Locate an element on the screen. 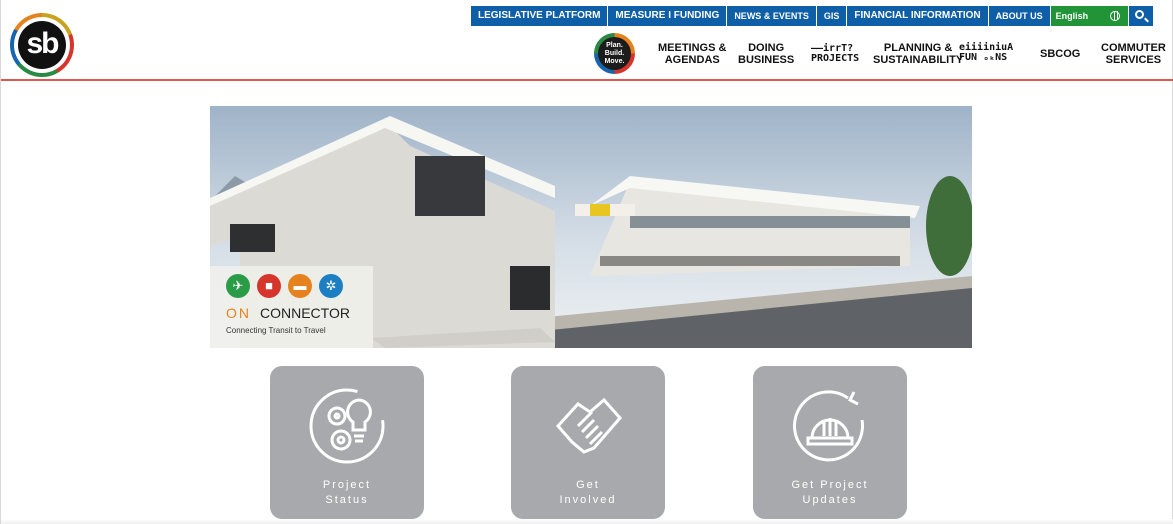  nav-projects: ——irrT? PROJECTS is located at coordinates (835, 54).